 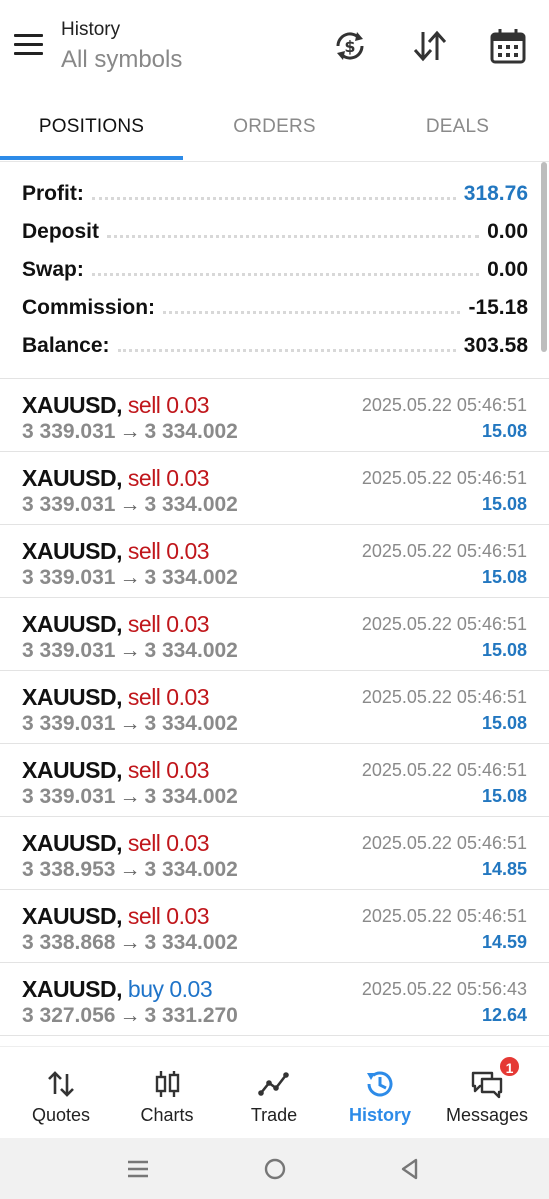 I want to click on balance-label: Balance:, so click(x=66, y=345).